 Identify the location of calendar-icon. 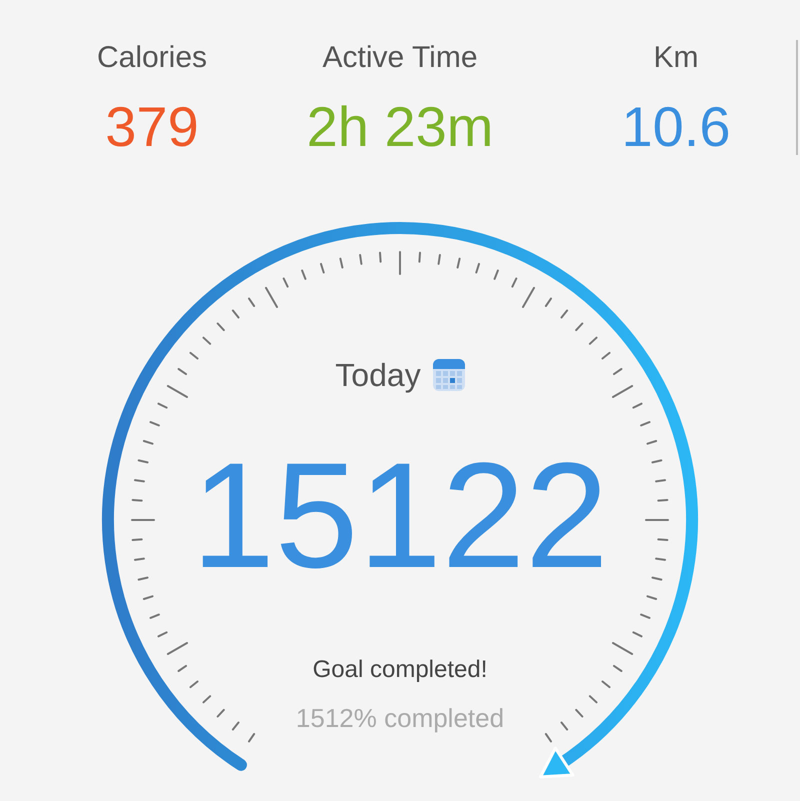
(448, 375).